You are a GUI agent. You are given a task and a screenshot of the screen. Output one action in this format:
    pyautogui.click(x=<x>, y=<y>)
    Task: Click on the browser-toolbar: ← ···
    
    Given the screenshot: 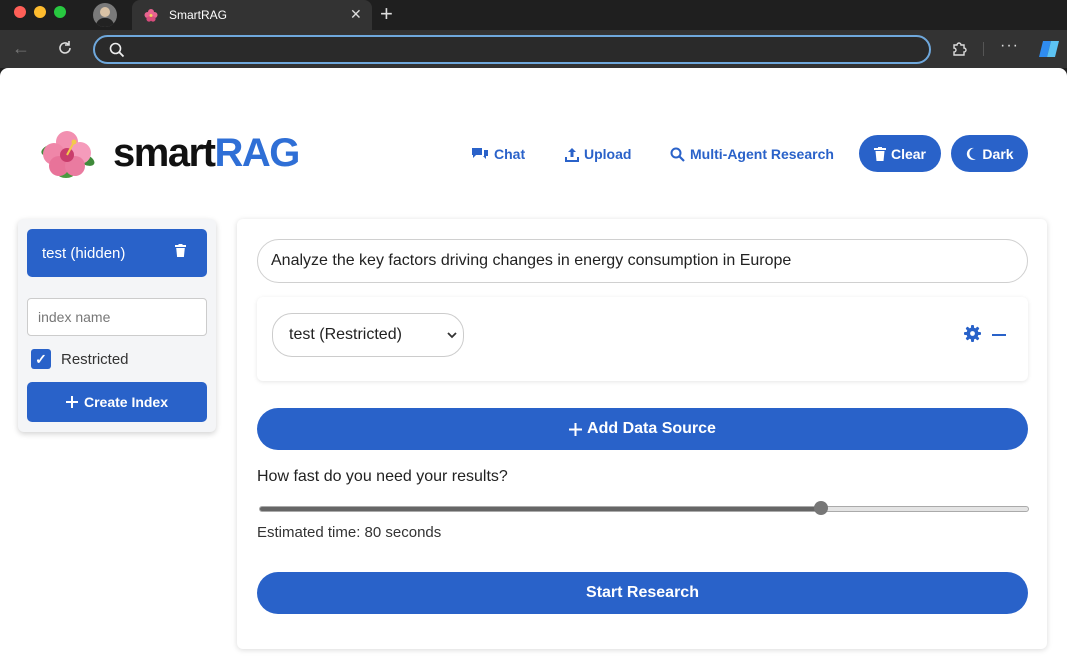 What is the action you would take?
    pyautogui.click(x=533, y=49)
    